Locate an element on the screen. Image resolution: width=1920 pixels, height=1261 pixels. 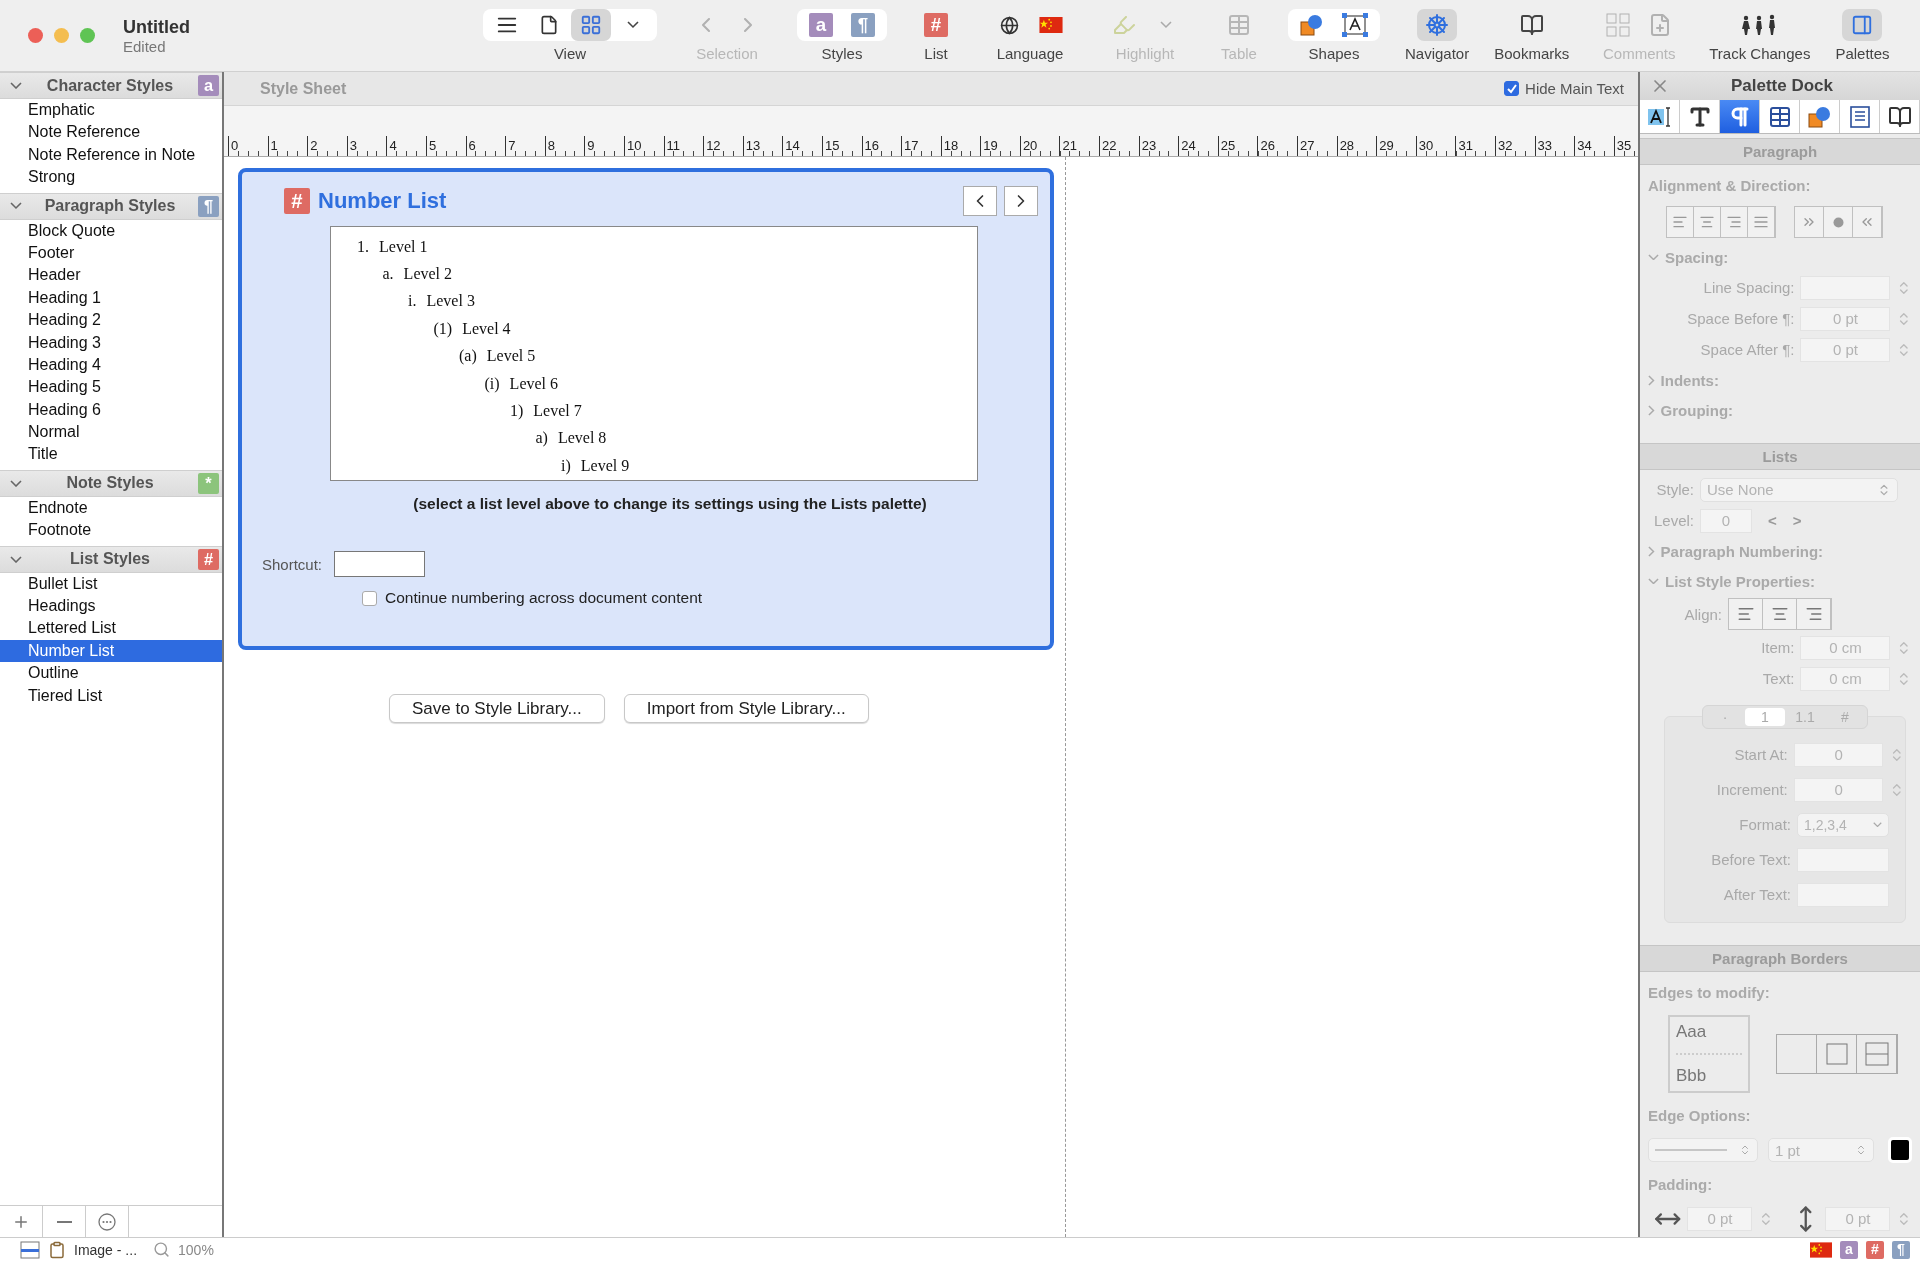
field-label: Line Spacing: is located at coordinates (1748, 287).